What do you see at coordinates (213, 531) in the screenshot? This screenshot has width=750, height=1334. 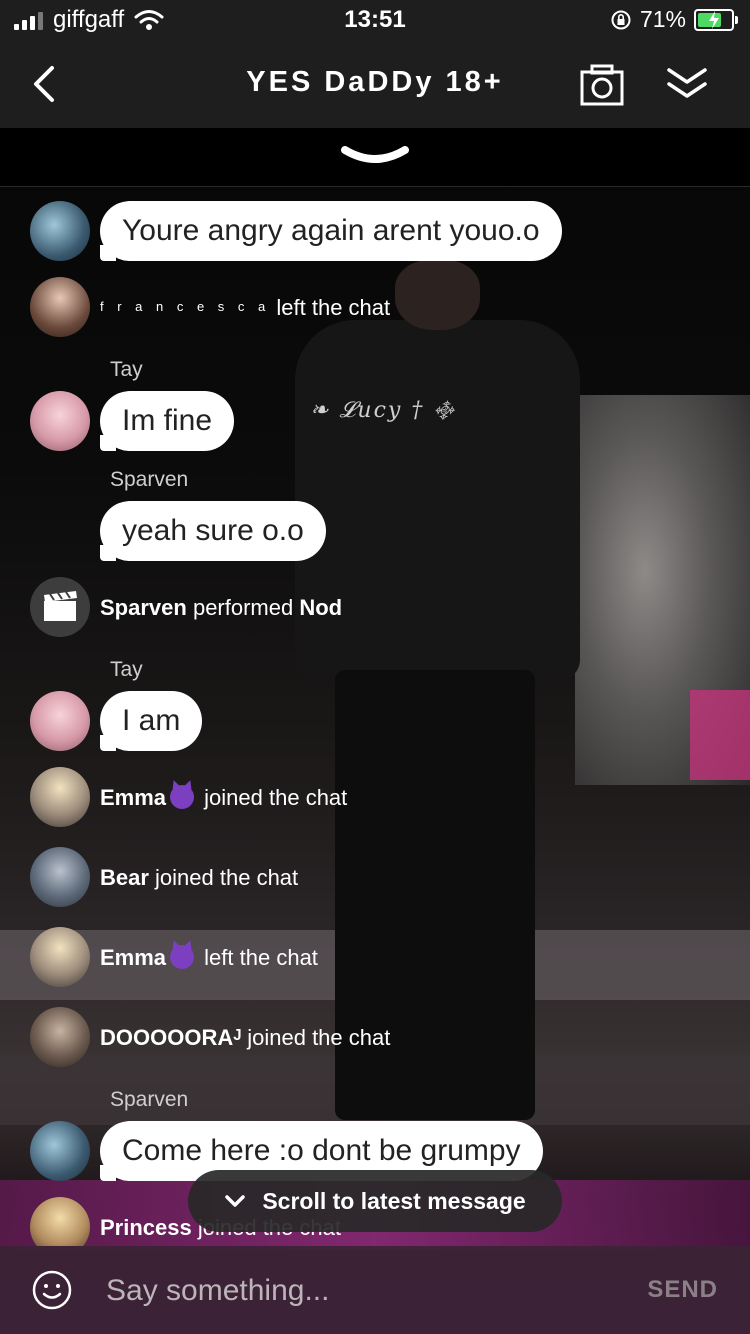 I see `message-bubble: yeah sure o.o` at bounding box center [213, 531].